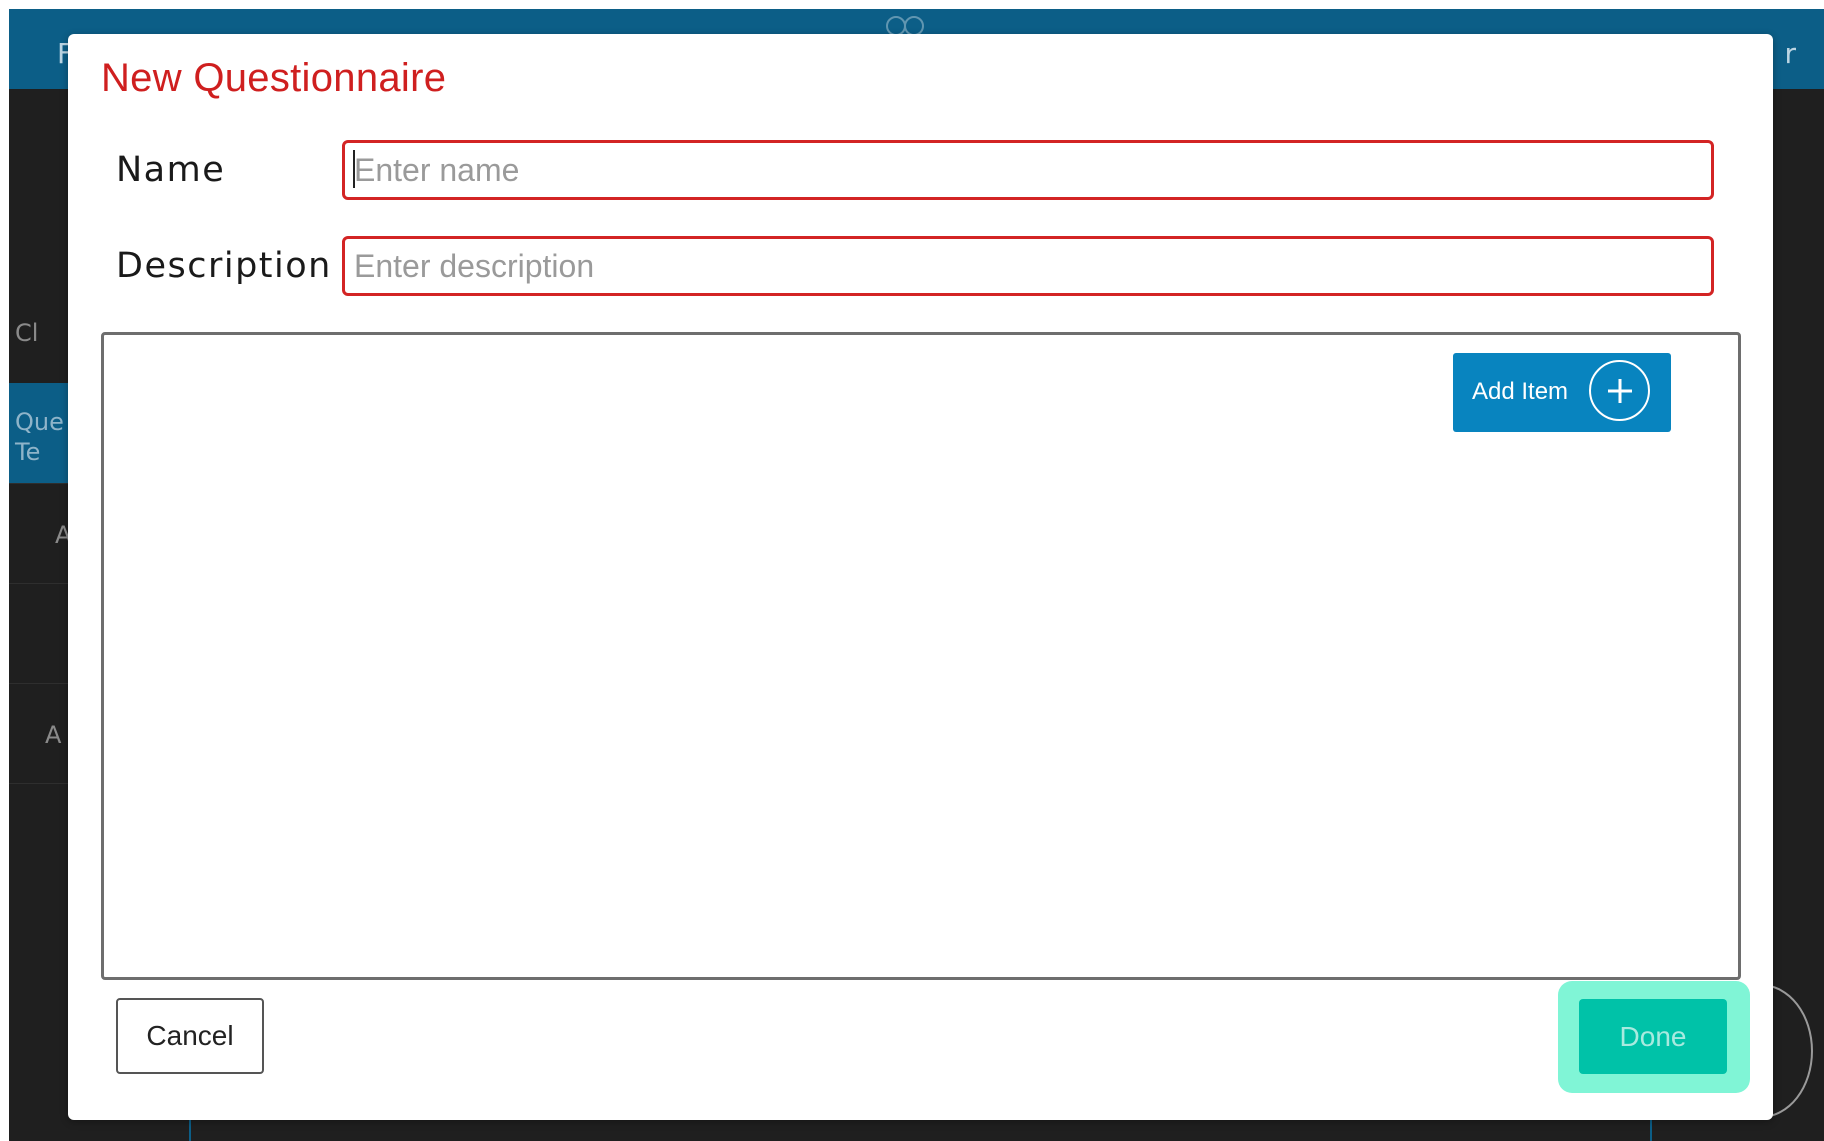 This screenshot has width=1824, height=1141. I want to click on dialog-title: New Questionnaire, so click(274, 78).